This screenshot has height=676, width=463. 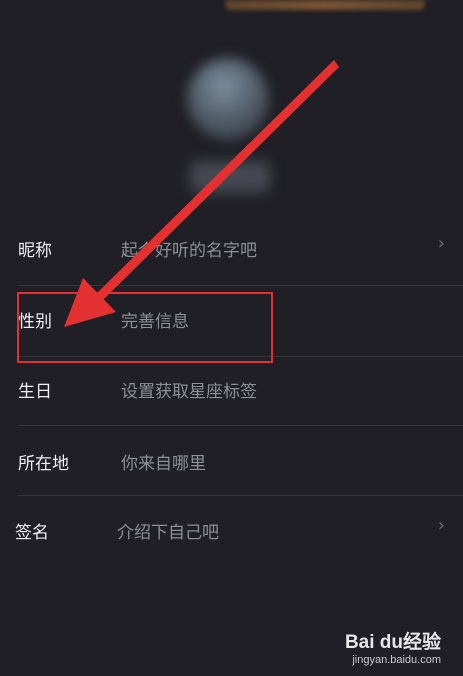 I want to click on watermark-logo: Bai du经验, so click(x=392, y=642).